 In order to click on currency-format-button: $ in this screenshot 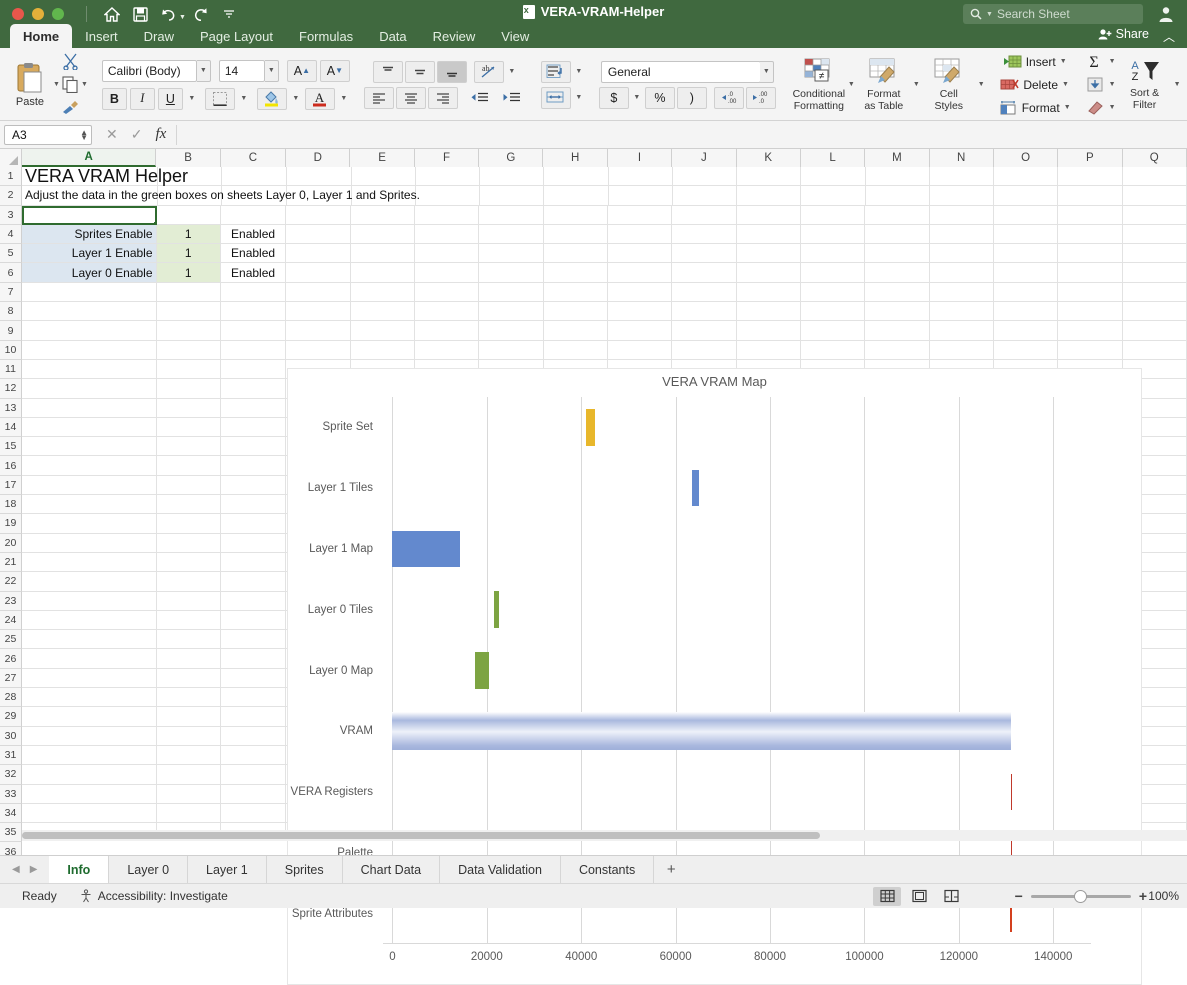, I will do `click(613, 97)`.